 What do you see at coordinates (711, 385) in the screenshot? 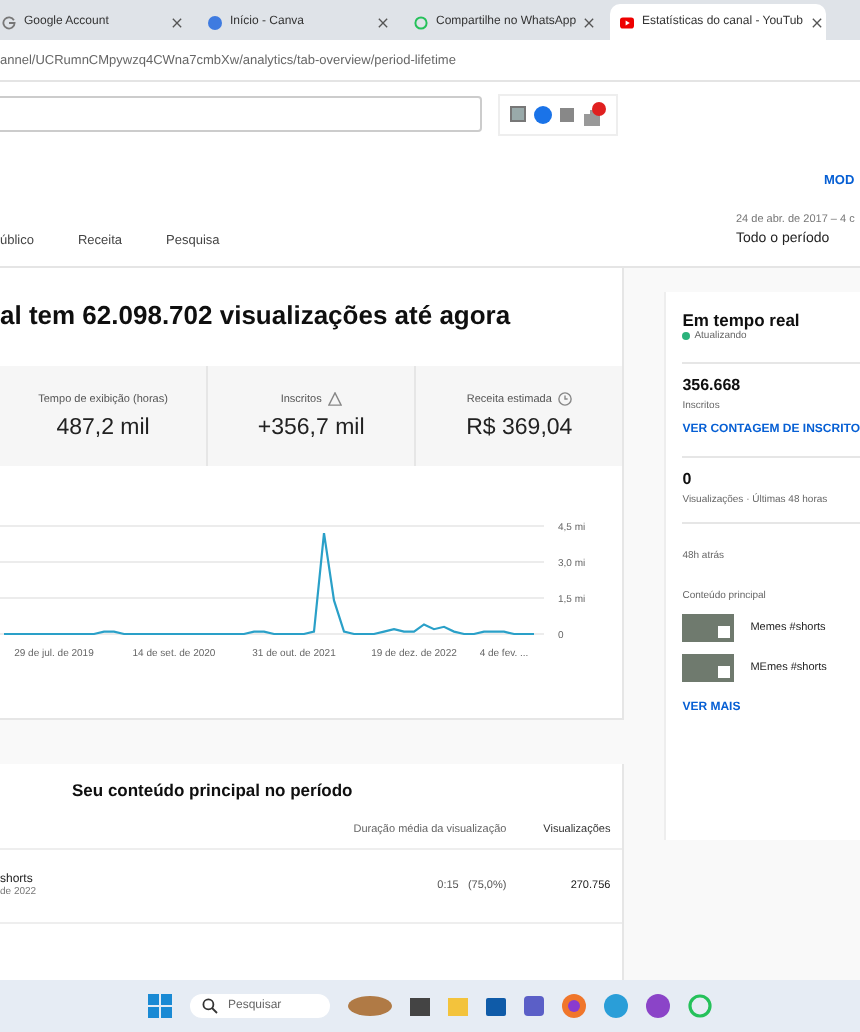
I see `subscriber-count: 356.668` at bounding box center [711, 385].